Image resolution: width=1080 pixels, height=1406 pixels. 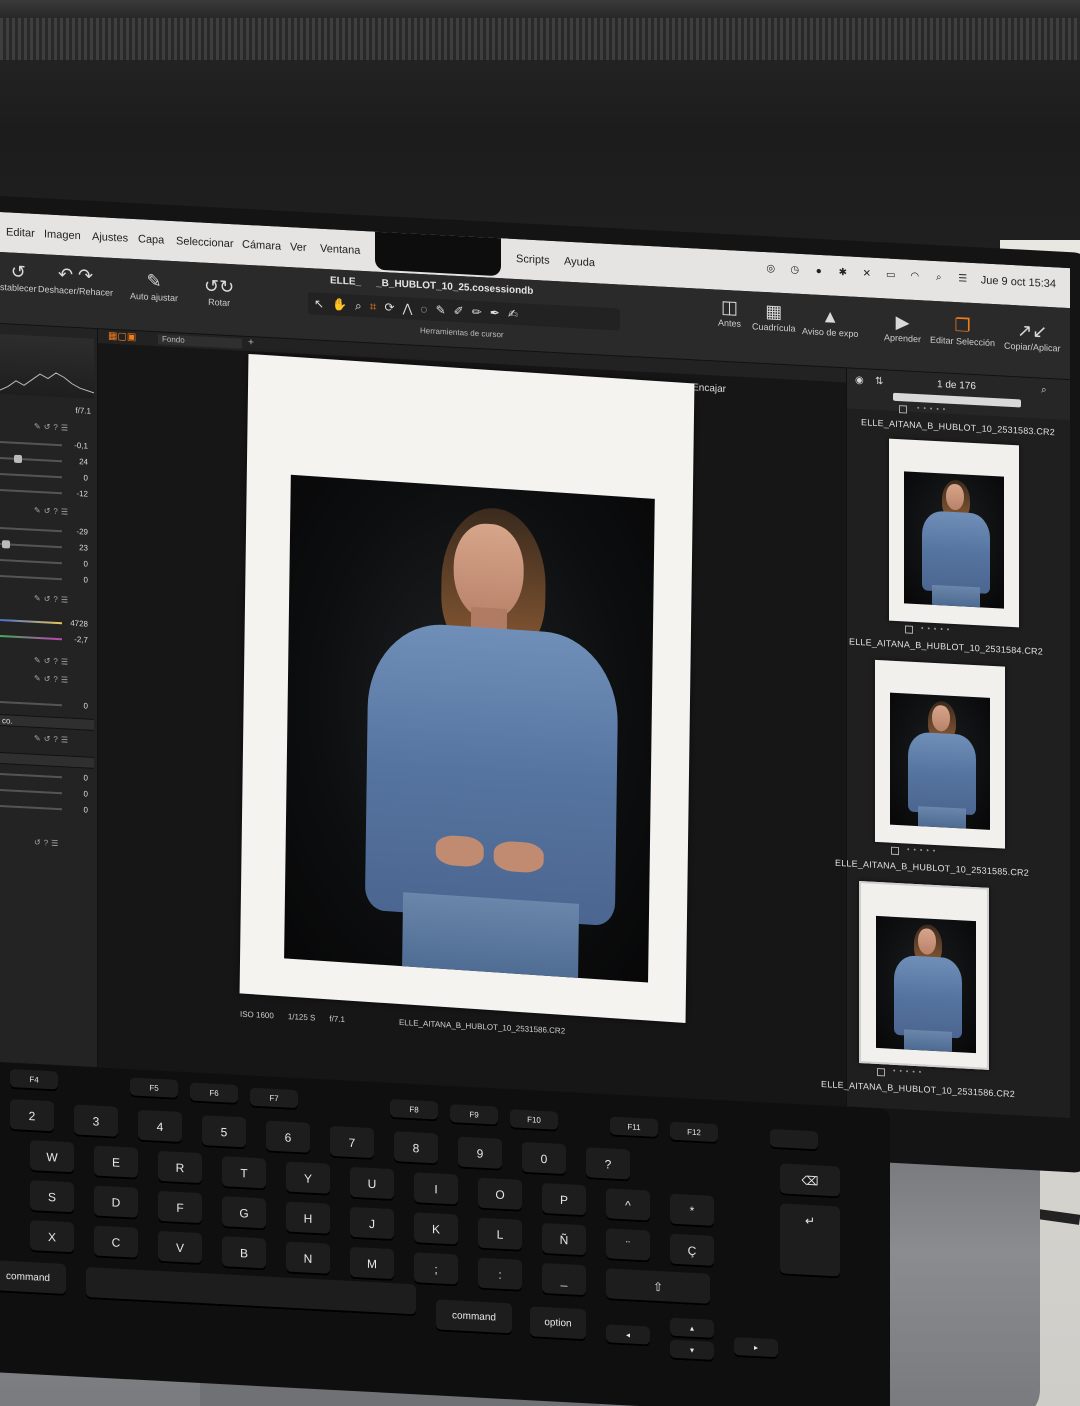 I want to click on key-f: F, so click(x=180, y=1208).